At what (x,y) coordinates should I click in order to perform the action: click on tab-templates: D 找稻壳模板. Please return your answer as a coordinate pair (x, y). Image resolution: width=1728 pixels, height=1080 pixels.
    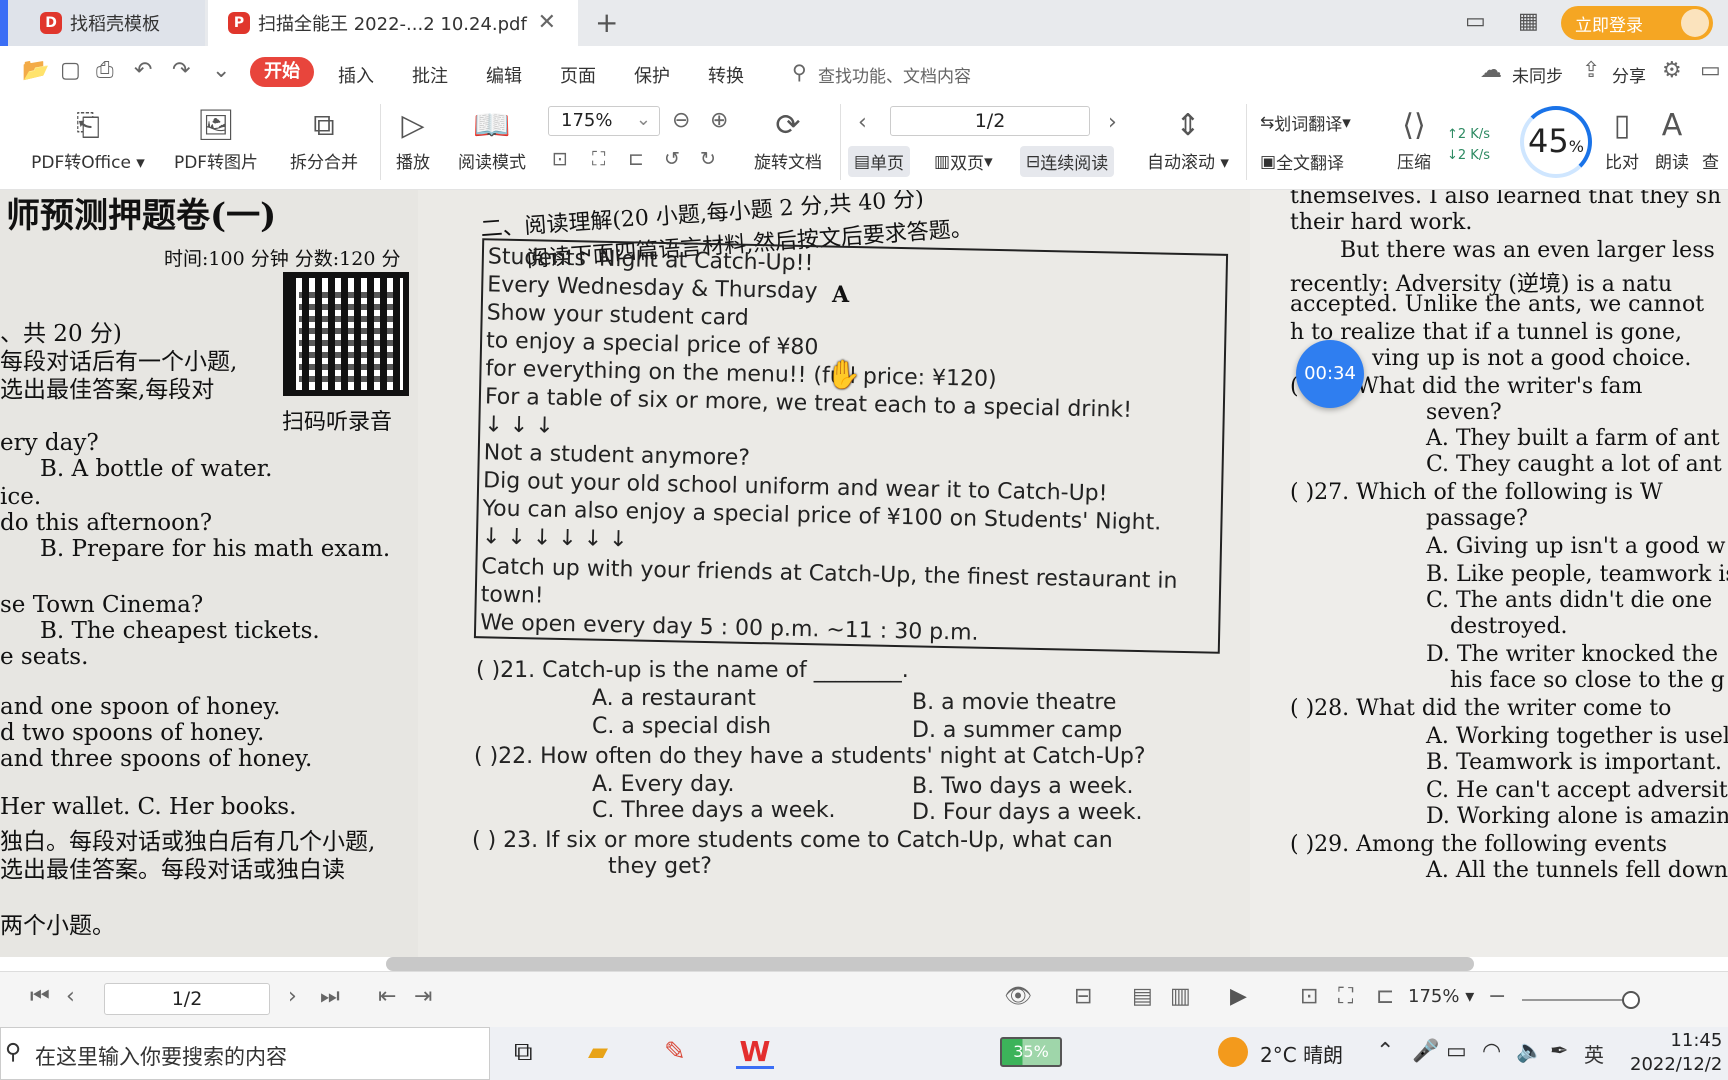
    Looking at the image, I should click on (102, 23).